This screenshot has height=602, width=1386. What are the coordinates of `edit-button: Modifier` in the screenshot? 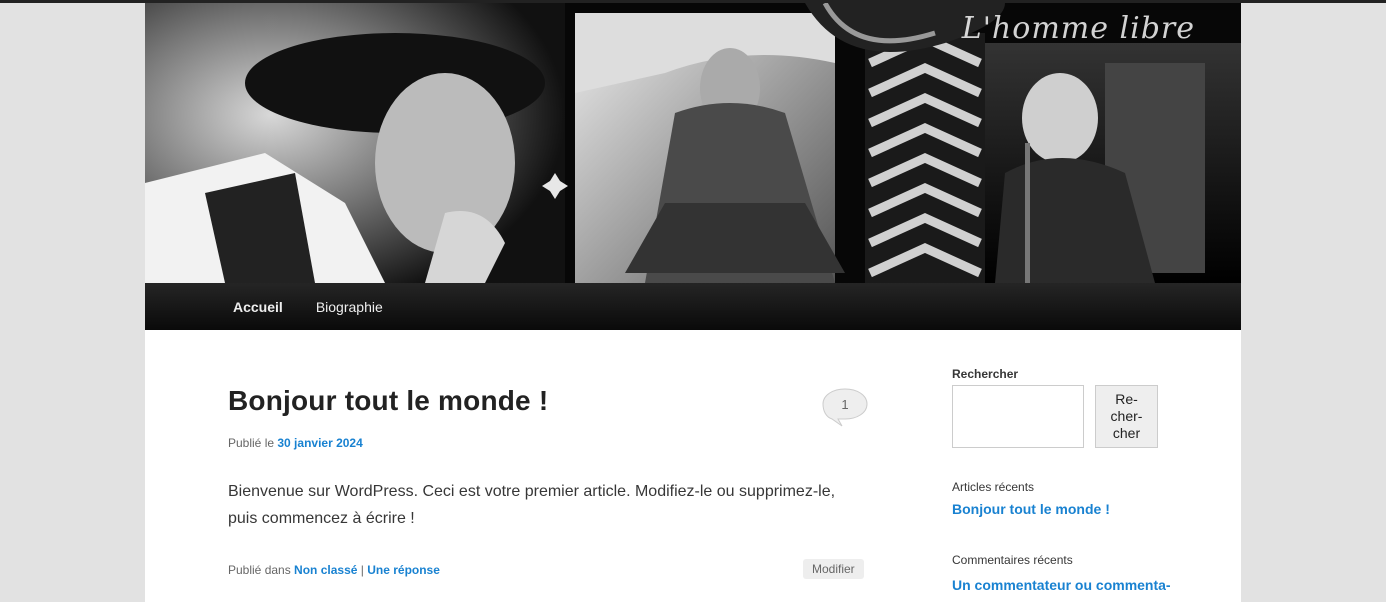 It's located at (833, 569).